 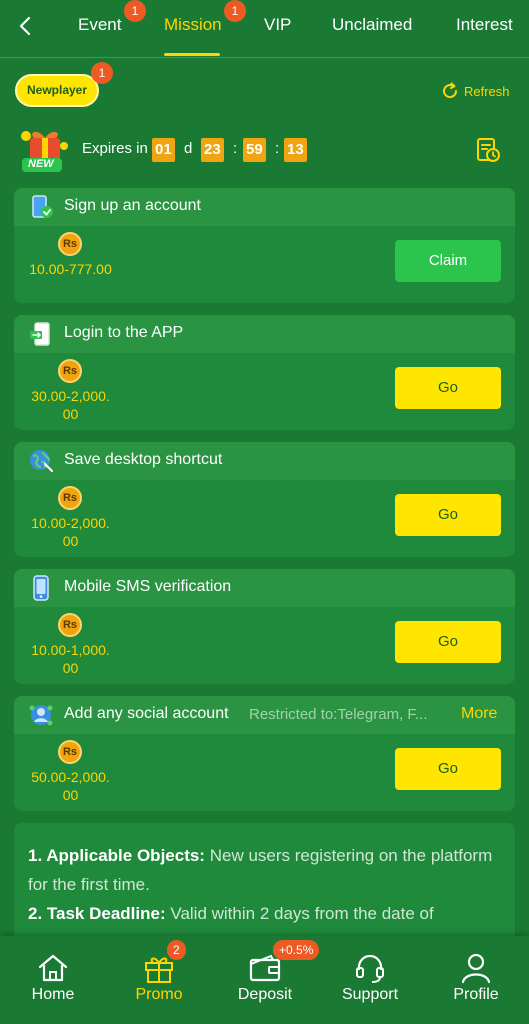 I want to click on nav-profile: Profile, so click(x=476, y=980).